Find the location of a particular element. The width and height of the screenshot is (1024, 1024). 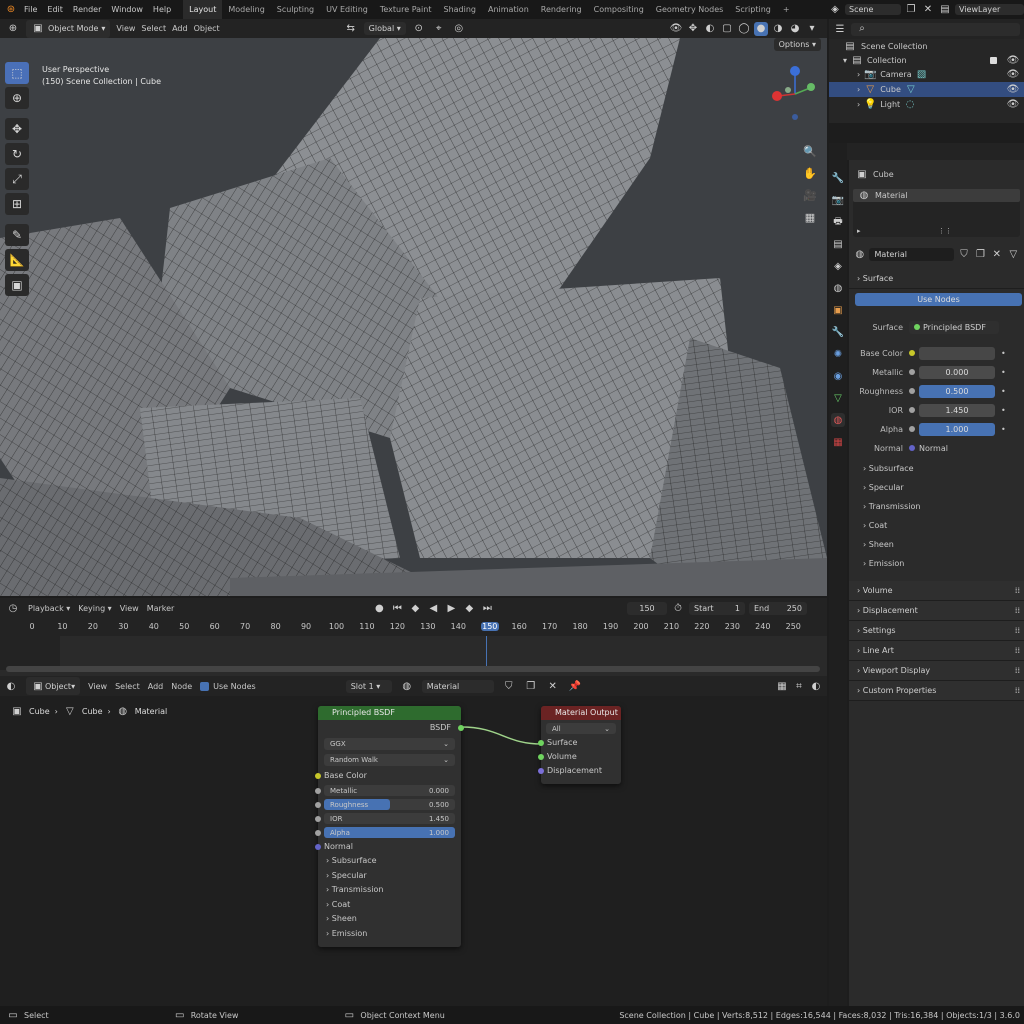

resize-handle-icon: ⋮⋮ is located at coordinates (945, 231).